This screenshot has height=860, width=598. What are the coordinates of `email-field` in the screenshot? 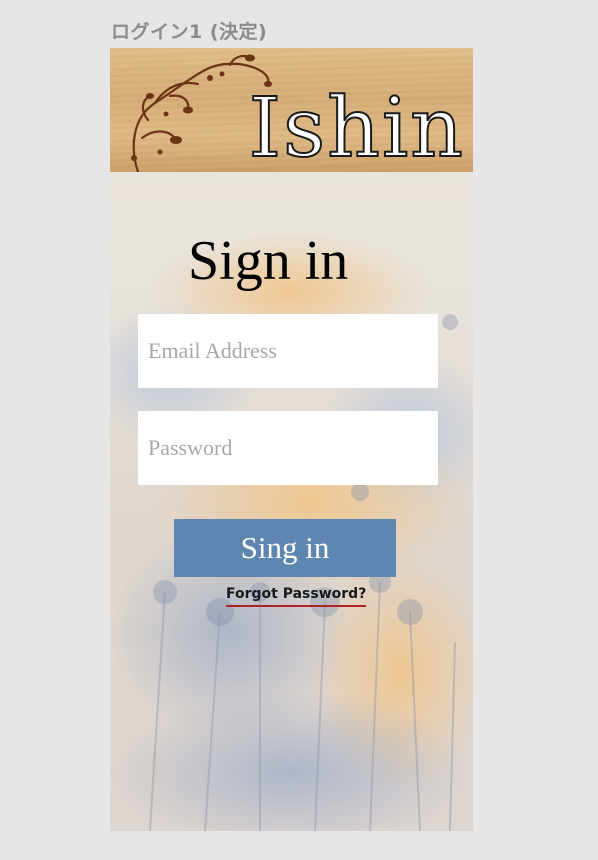 It's located at (288, 351).